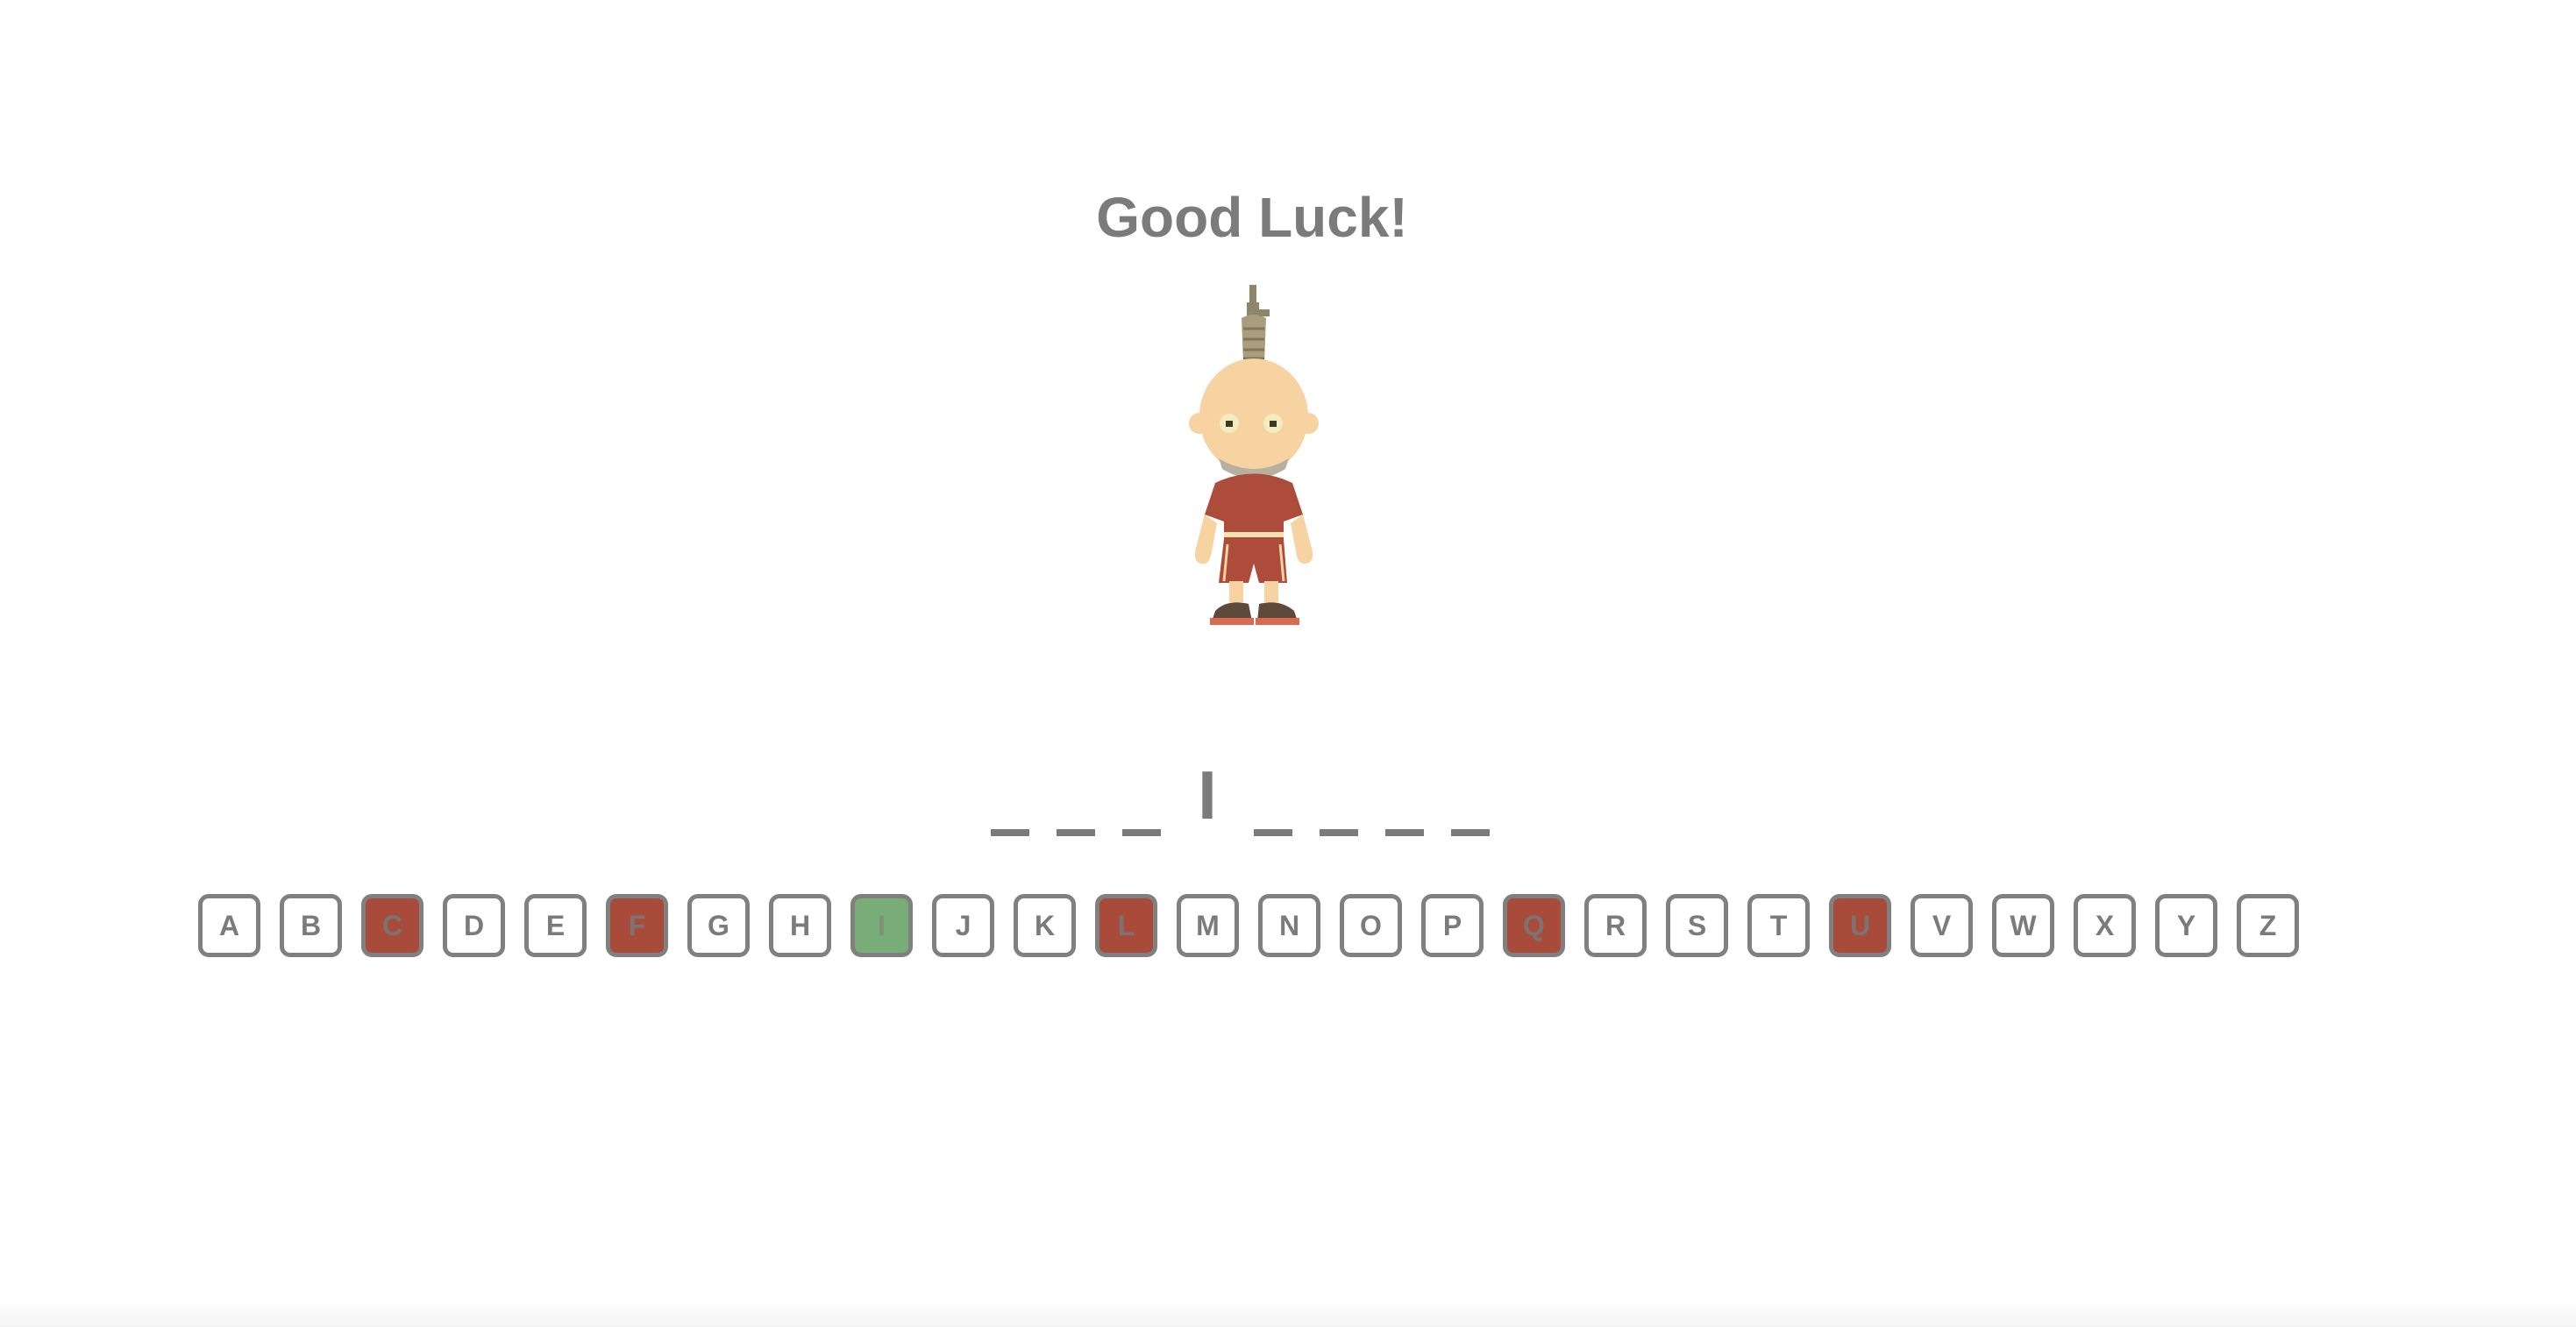 The width and height of the screenshot is (2576, 1327). I want to click on hangman-figure-icon, so click(1254, 469).